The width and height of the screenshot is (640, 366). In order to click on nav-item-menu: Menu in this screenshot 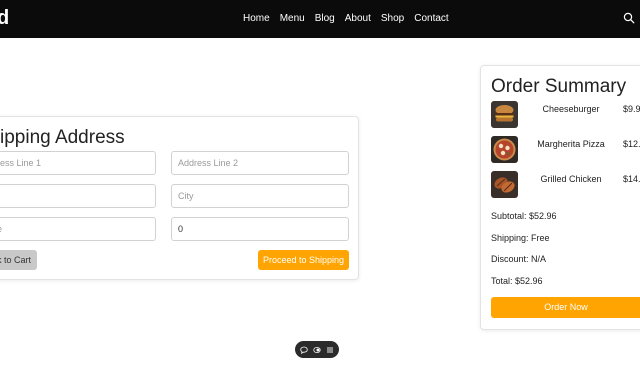, I will do `click(292, 19)`.